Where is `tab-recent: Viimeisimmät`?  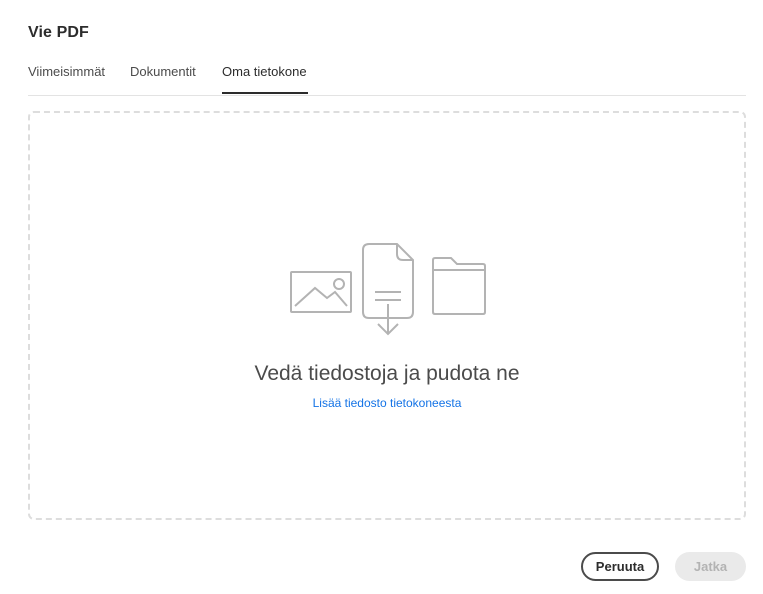
tab-recent: Viimeisimmät is located at coordinates (66, 71).